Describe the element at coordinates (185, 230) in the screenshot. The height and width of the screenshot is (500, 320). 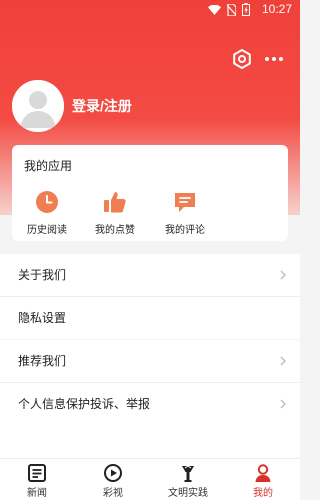
I see `app-comments-label: 我的评论` at that location.